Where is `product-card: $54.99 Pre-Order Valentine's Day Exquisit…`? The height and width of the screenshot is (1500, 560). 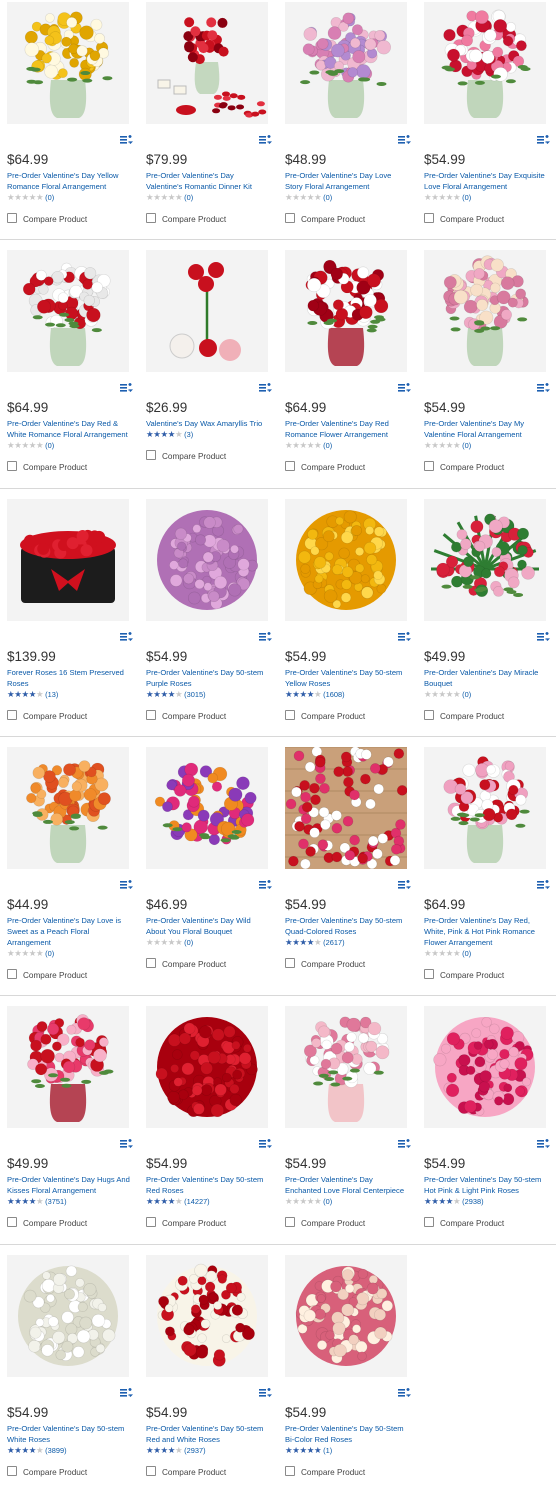 product-card: $54.99 Pre-Order Valentine's Day Exquisit… is located at coordinates (487, 119).